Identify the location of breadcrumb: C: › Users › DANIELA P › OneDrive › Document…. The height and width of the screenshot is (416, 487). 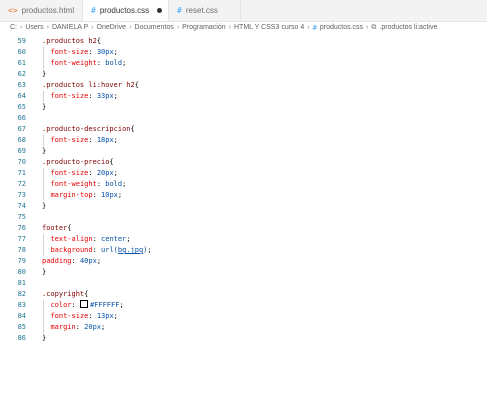
(243, 27).